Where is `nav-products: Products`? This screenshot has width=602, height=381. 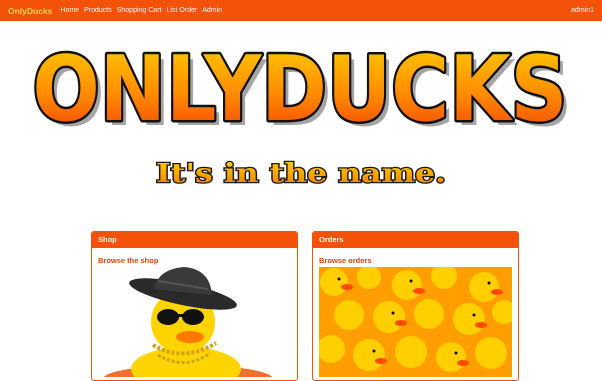
nav-products: Products is located at coordinates (98, 10).